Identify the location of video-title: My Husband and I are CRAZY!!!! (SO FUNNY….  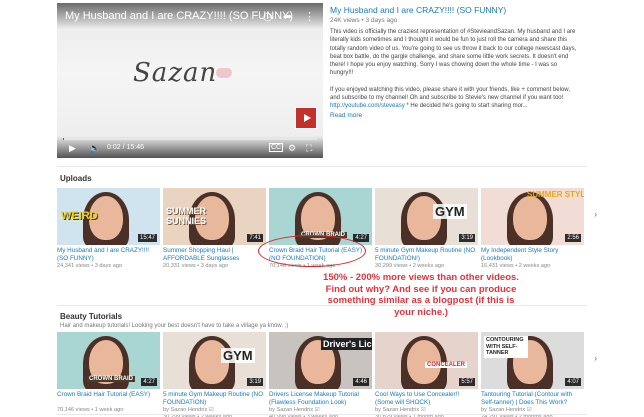
(108, 255).